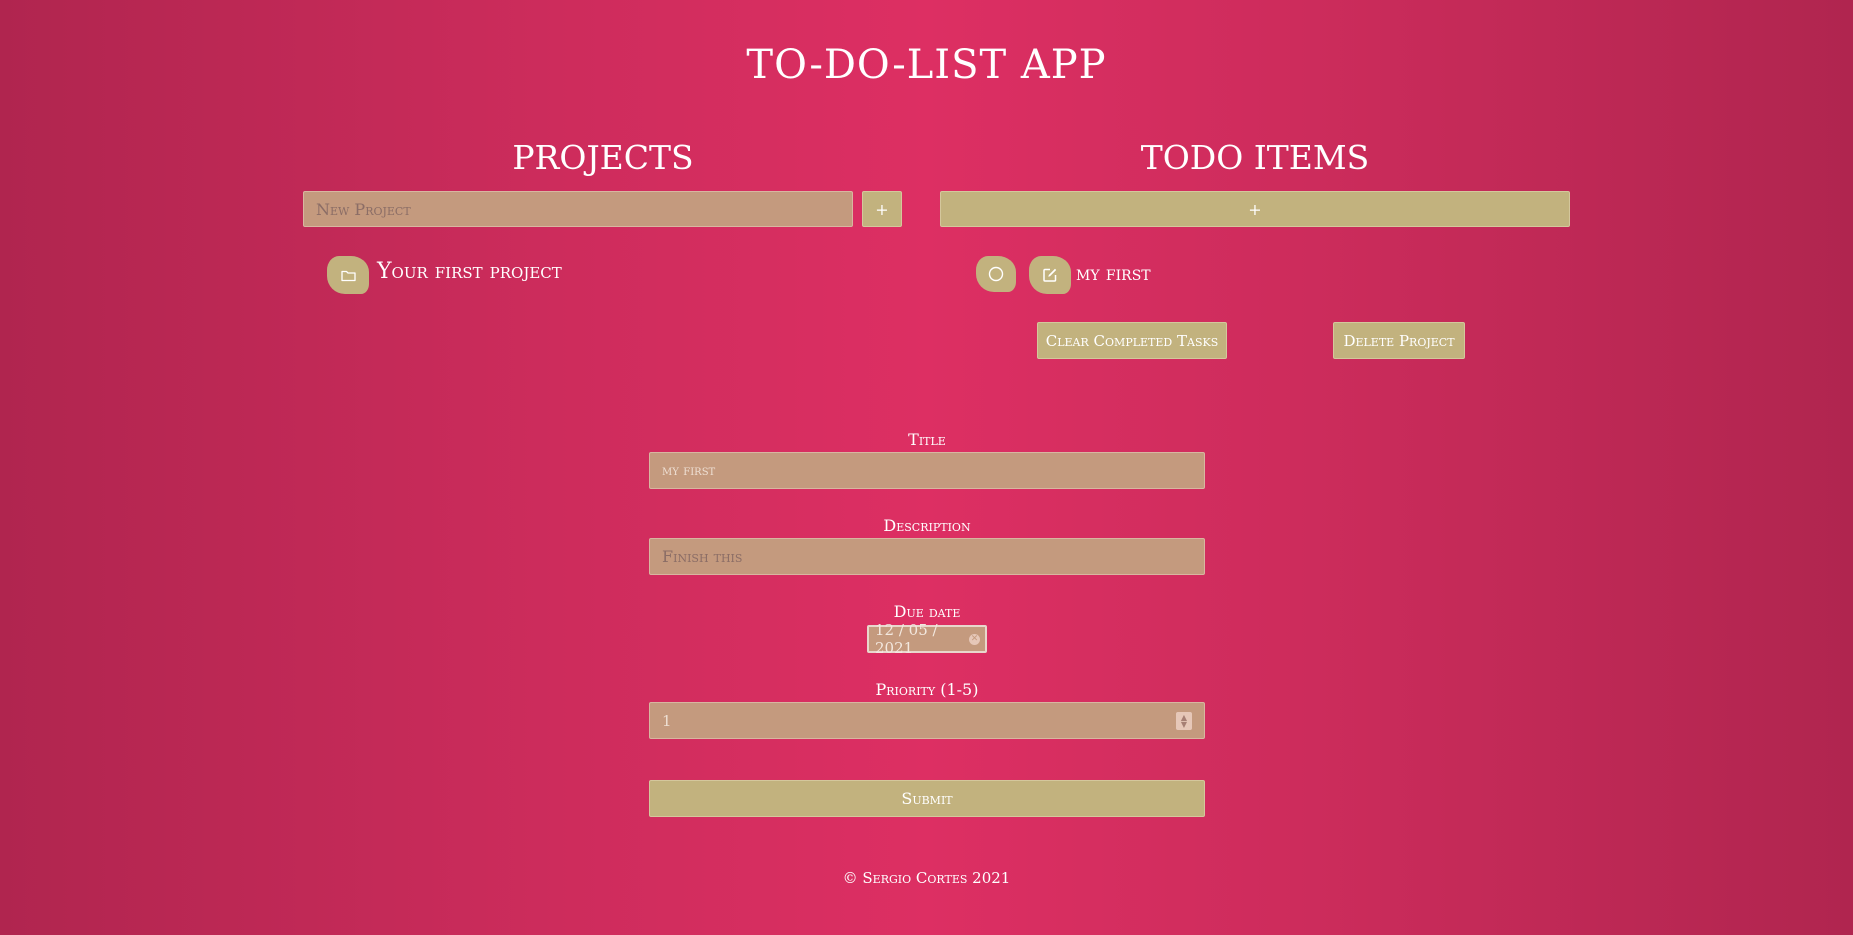 This screenshot has width=1853, height=935. I want to click on spinner-icon: ▲ ▼, so click(1184, 720).